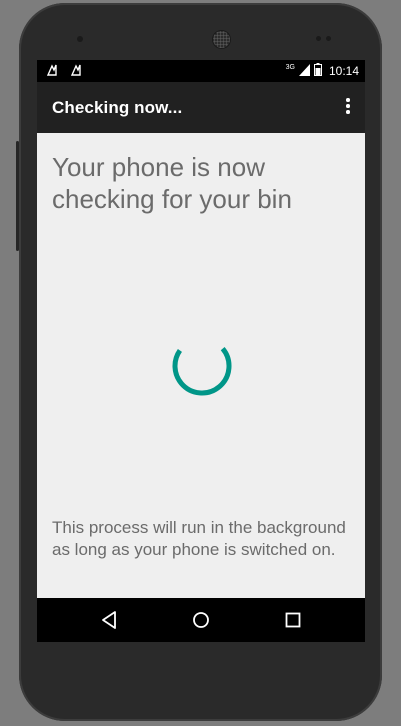  I want to click on loading-spinner, so click(202, 368).